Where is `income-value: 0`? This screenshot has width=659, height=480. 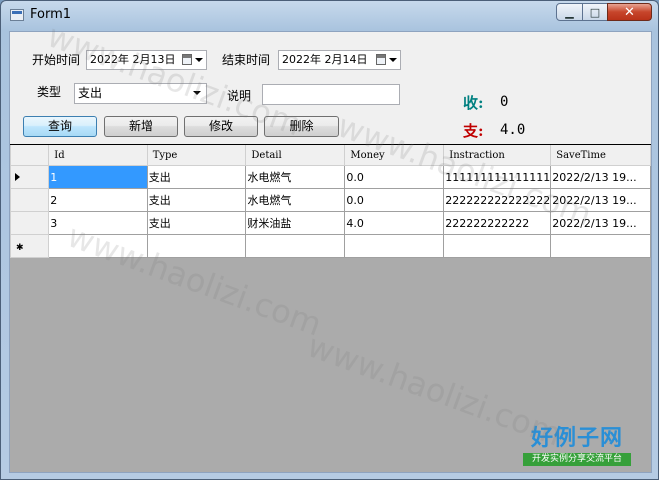 income-value: 0 is located at coordinates (504, 102).